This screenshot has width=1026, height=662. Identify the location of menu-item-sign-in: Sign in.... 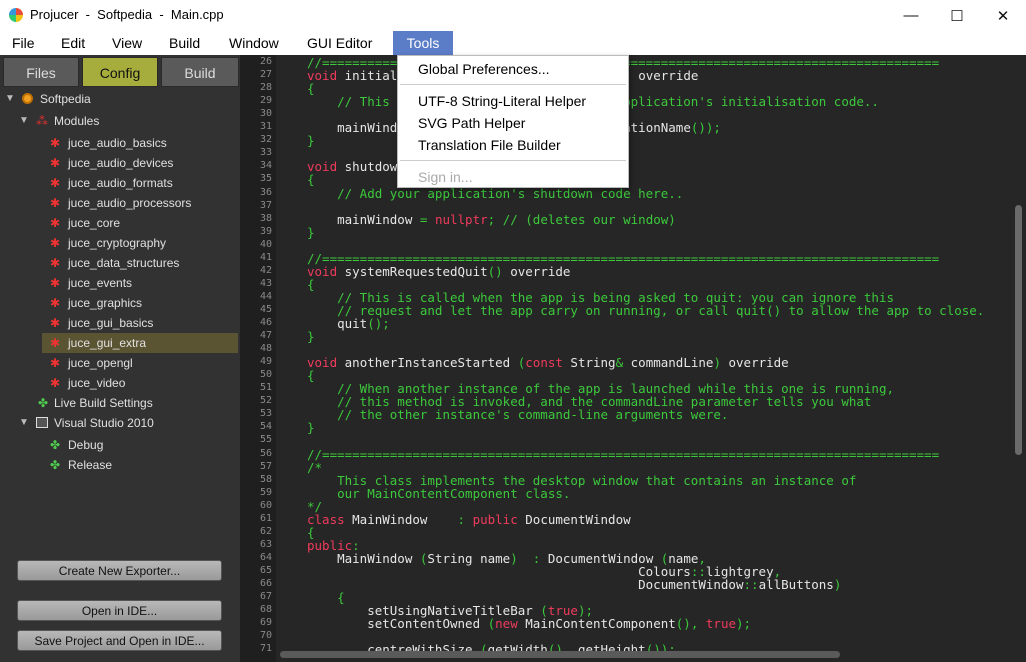
(445, 177).